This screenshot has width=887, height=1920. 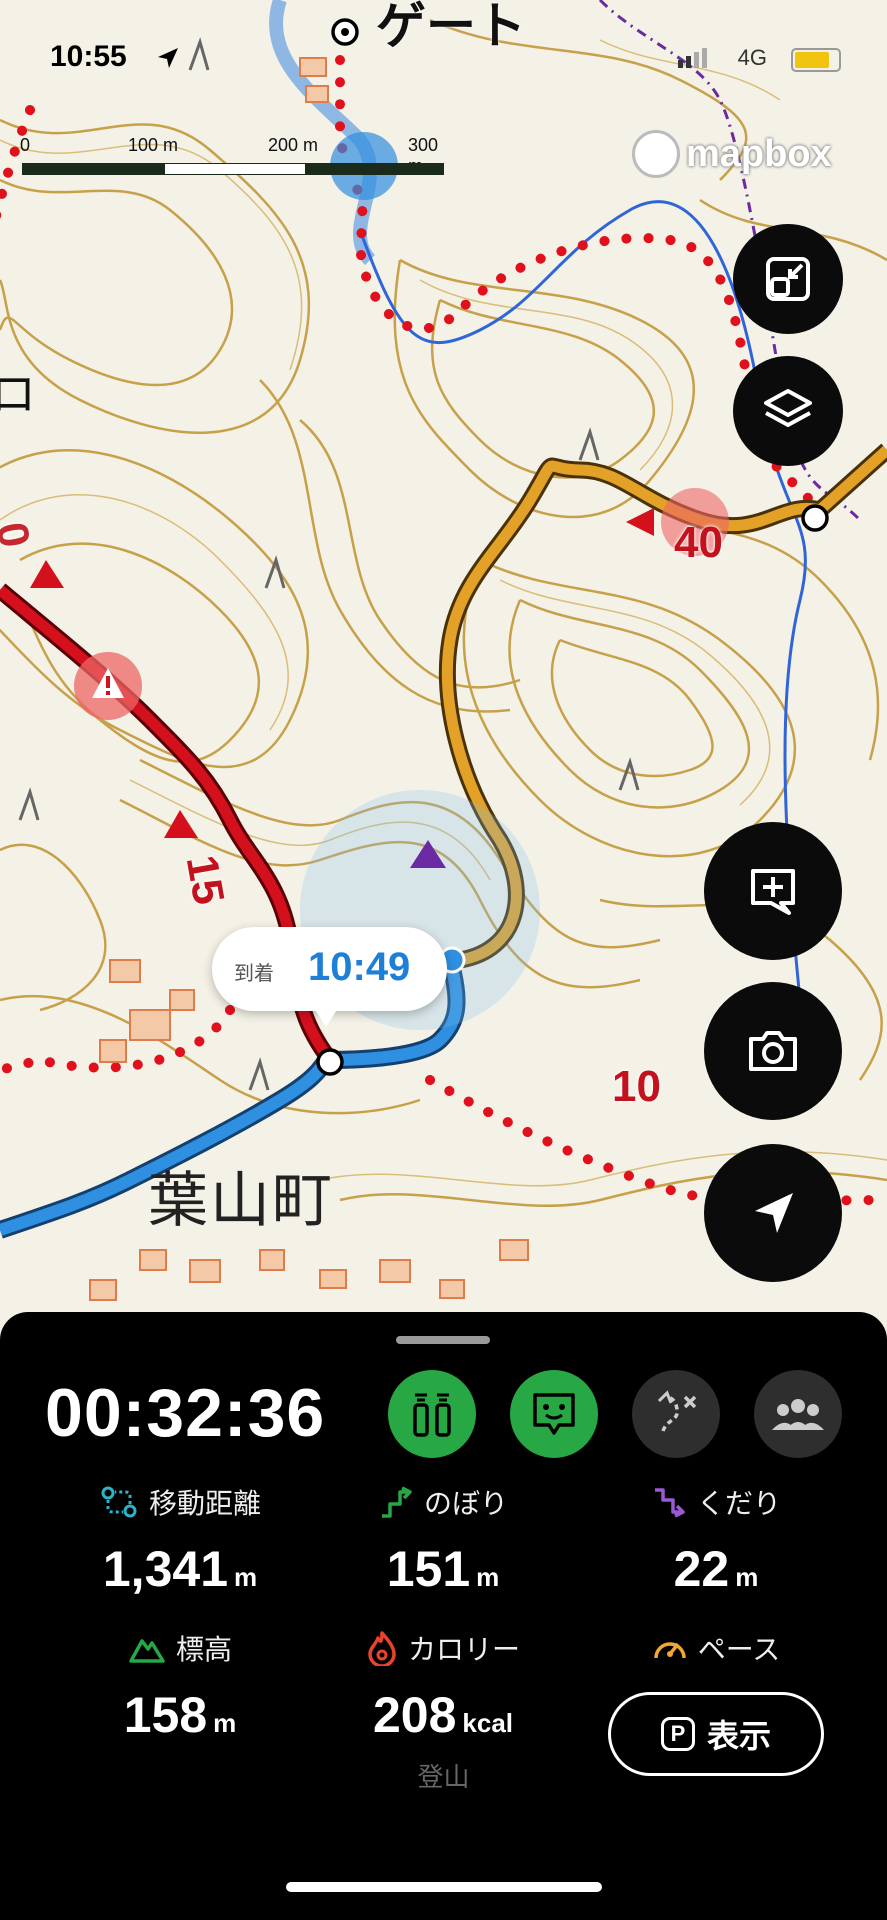 What do you see at coordinates (747, 1577) in the screenshot?
I see `descent-unit: m` at bounding box center [747, 1577].